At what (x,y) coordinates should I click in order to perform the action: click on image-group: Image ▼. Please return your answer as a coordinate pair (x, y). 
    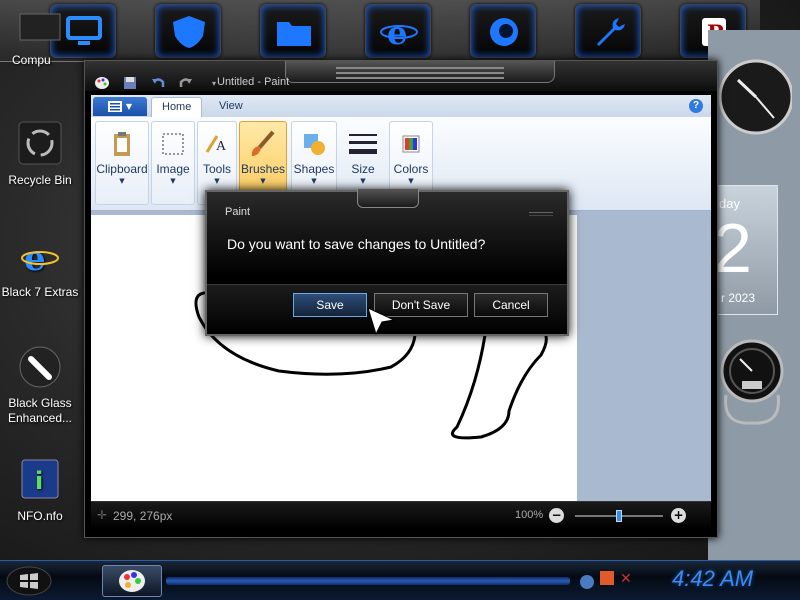
    Looking at the image, I should click on (173, 163).